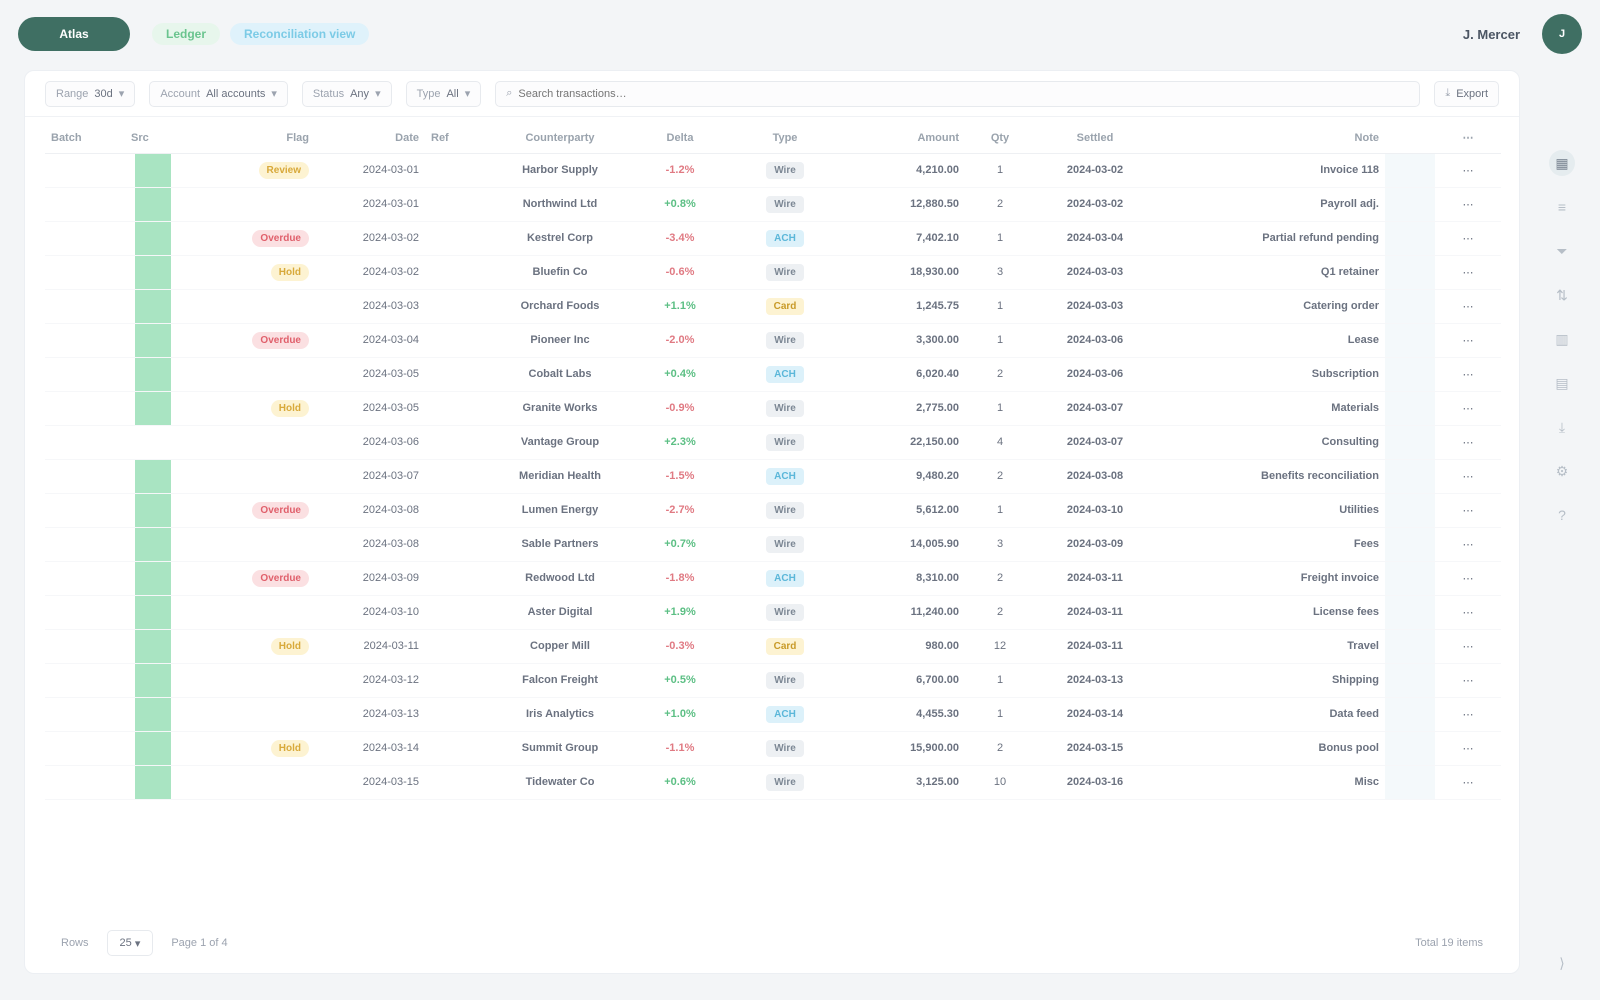  What do you see at coordinates (346, 93) in the screenshot?
I see `status-filter: Status Any ▾` at bounding box center [346, 93].